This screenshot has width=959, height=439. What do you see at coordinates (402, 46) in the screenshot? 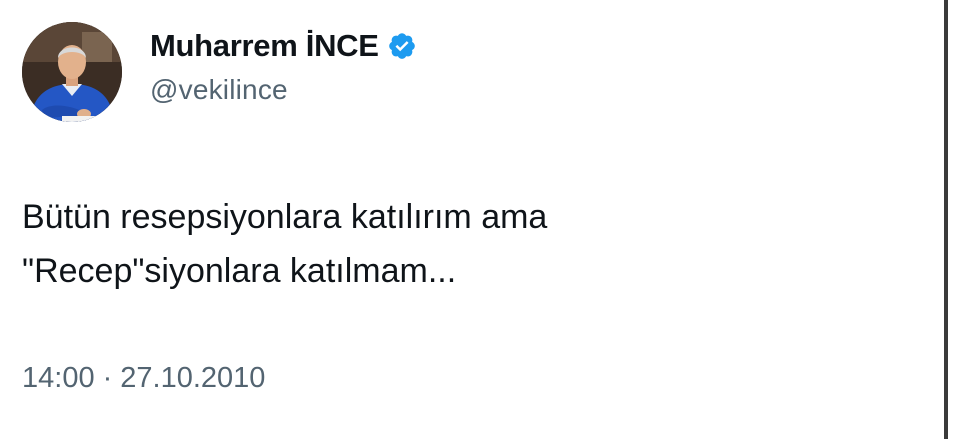
I see `verified-badge-icon` at bounding box center [402, 46].